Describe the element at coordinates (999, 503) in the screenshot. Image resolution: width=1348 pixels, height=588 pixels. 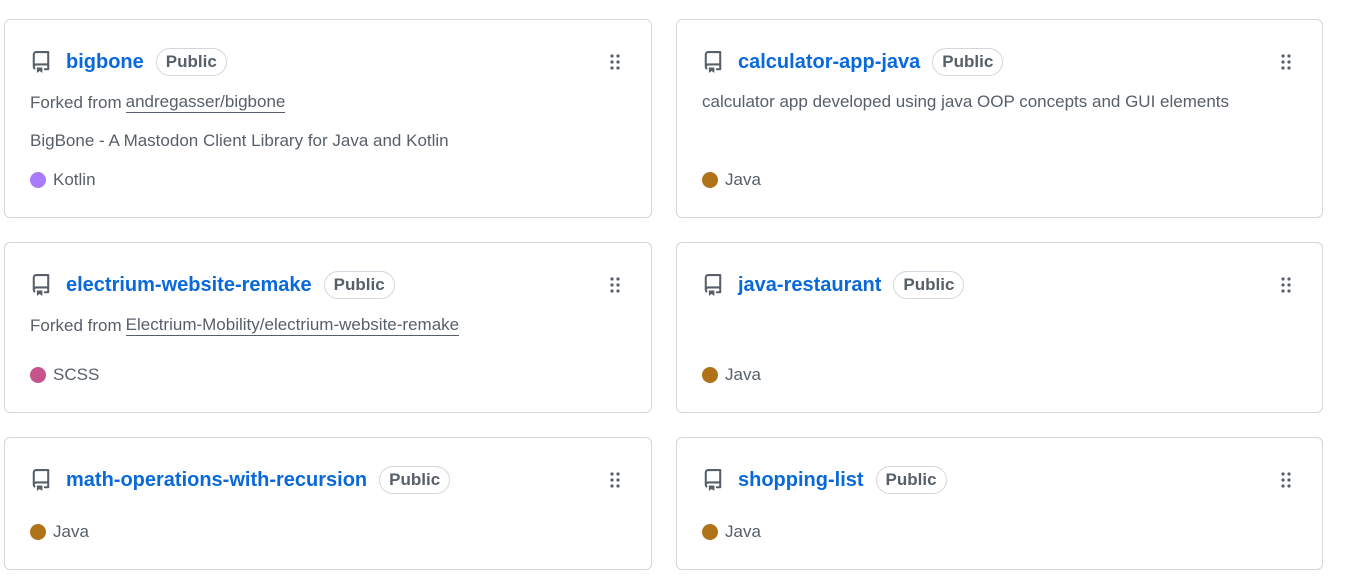
I see `repo-card: shopping-list Public Java` at that location.